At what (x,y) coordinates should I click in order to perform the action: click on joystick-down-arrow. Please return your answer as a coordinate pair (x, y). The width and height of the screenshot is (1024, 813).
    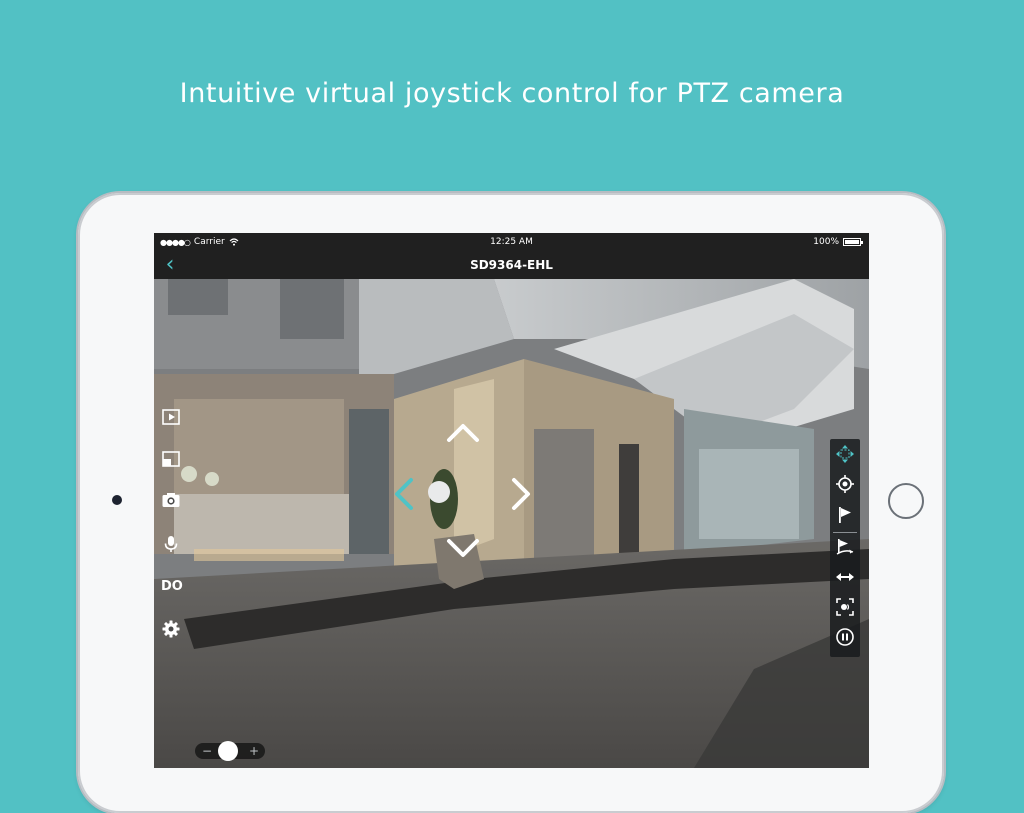
    Looking at the image, I should click on (463, 548).